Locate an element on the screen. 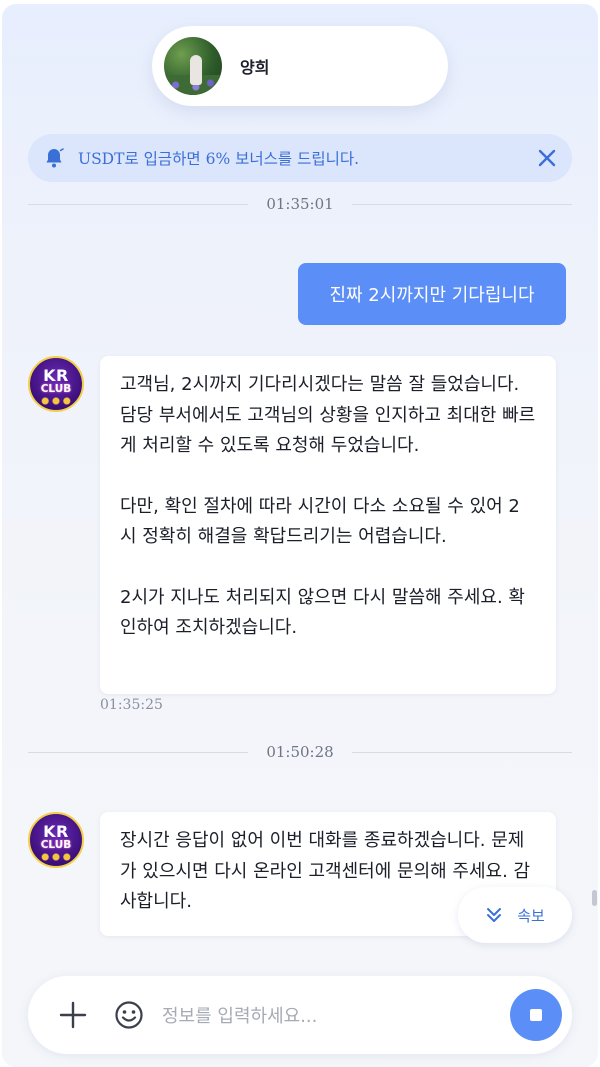 The height and width of the screenshot is (1067, 600). agent-name: 양희 is located at coordinates (255, 67).